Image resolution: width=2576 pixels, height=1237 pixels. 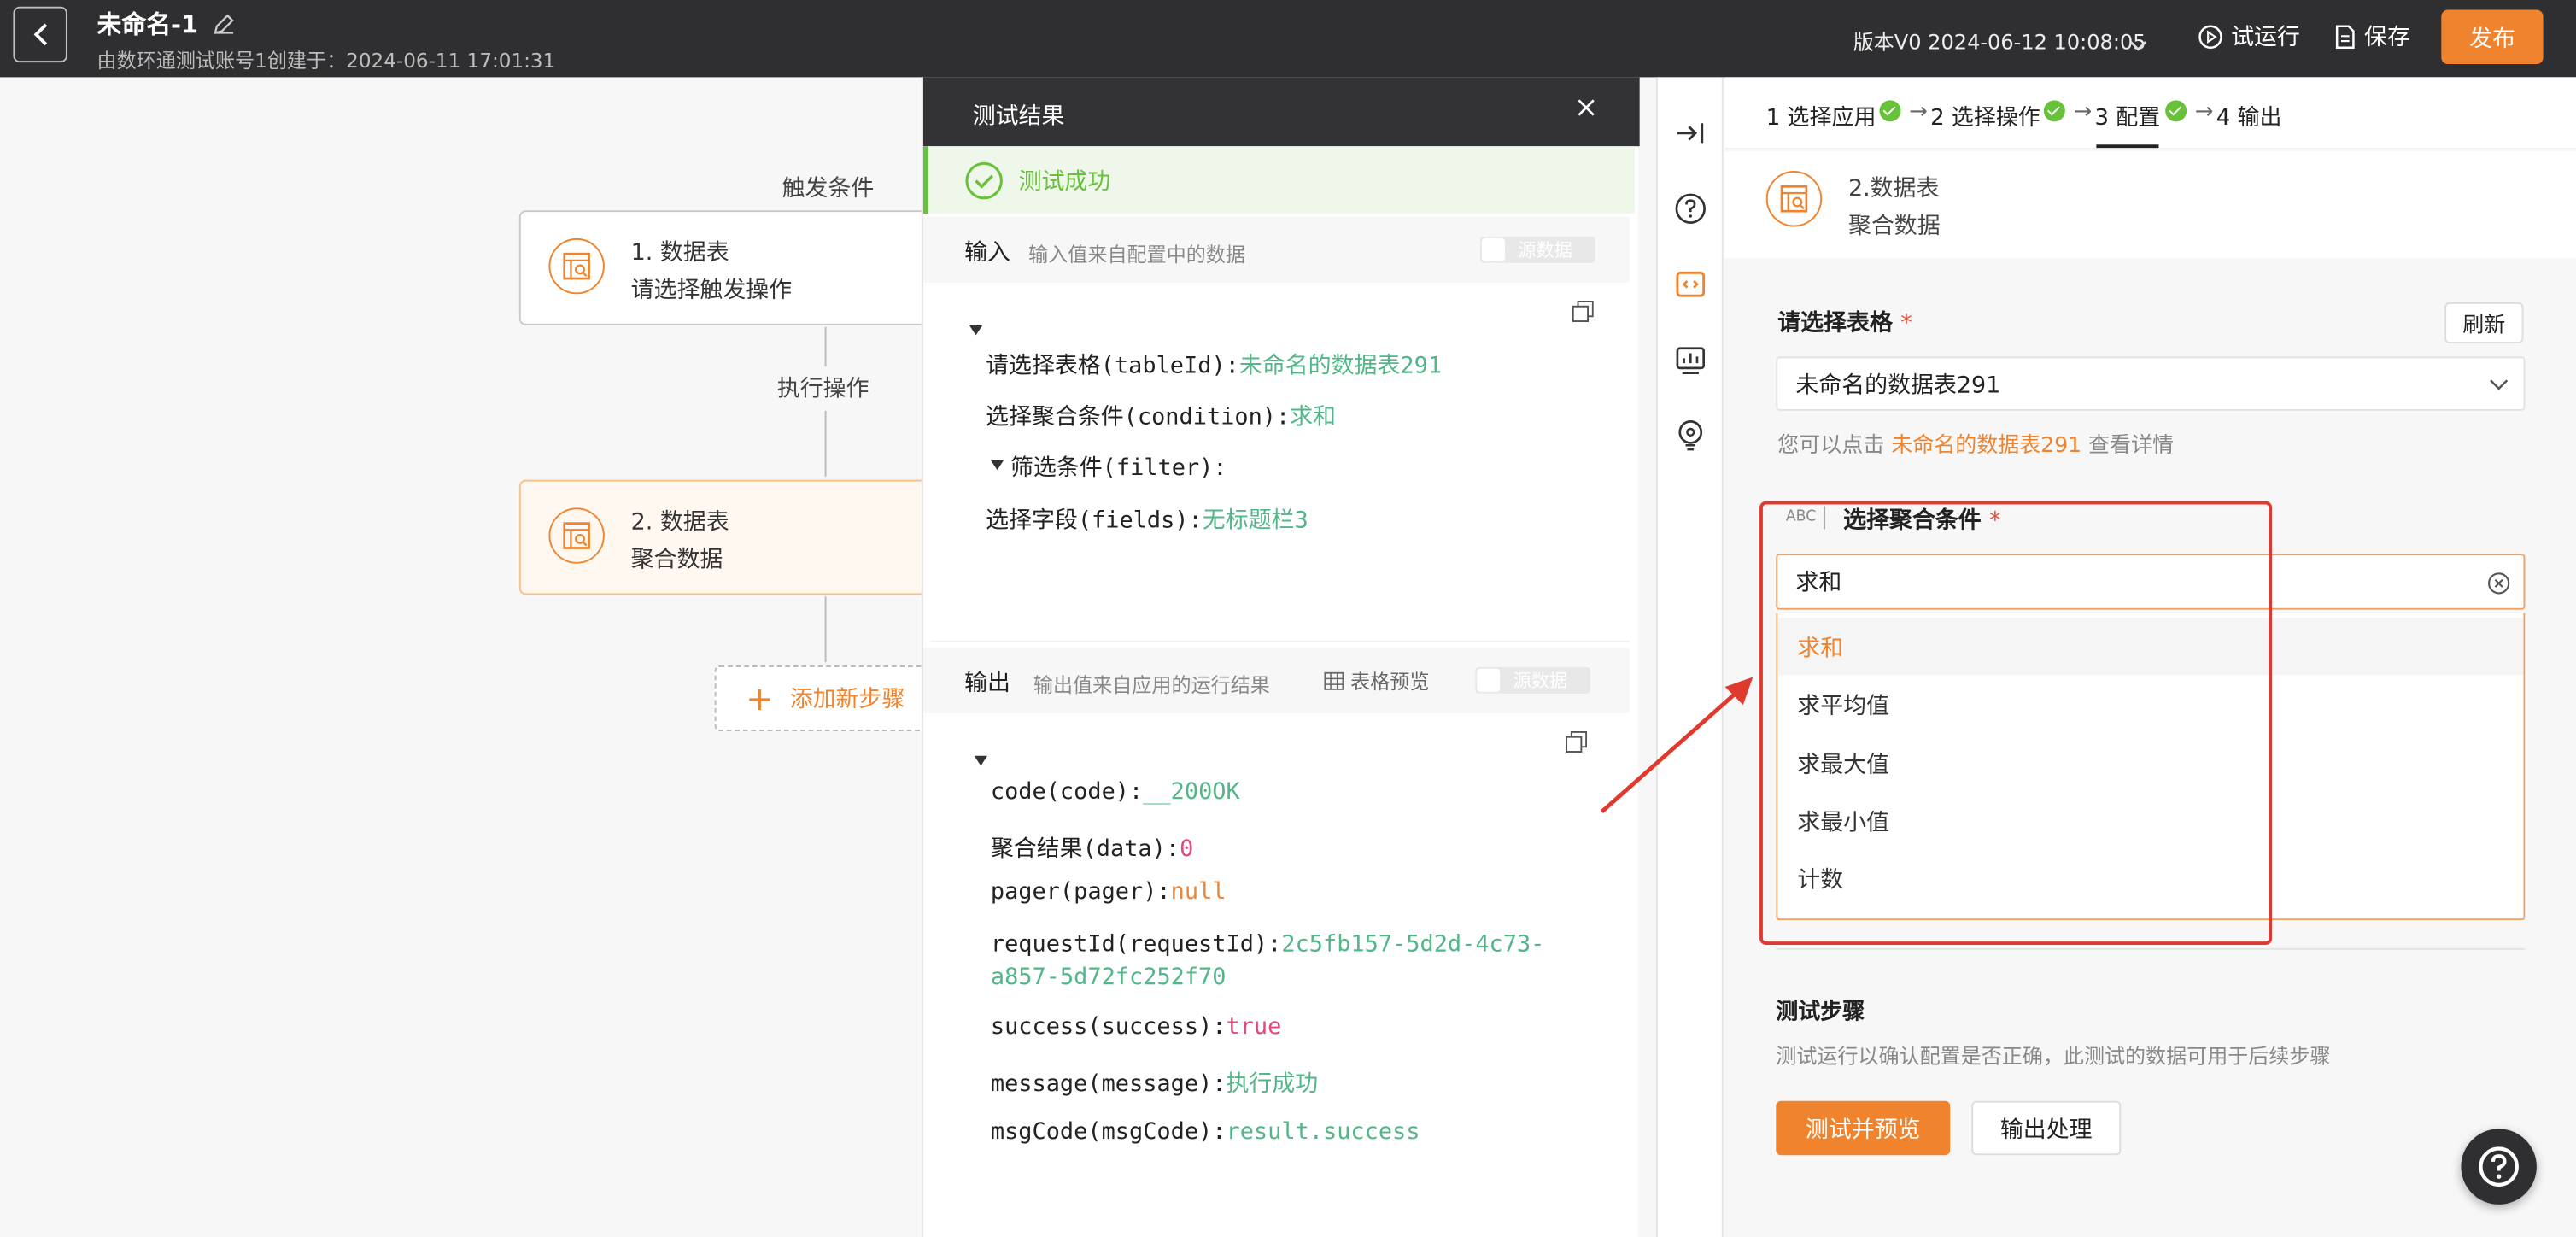 I want to click on clear-circle-icon, so click(x=2498, y=584).